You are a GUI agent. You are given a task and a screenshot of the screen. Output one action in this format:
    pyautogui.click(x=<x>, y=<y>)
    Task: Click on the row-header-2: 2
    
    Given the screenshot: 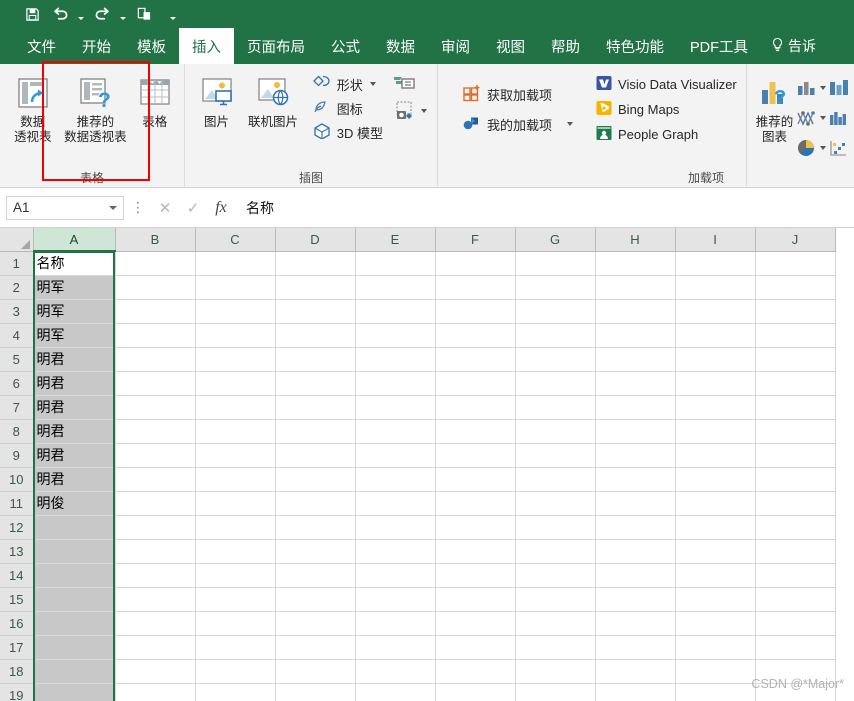 What is the action you would take?
    pyautogui.click(x=17, y=287)
    